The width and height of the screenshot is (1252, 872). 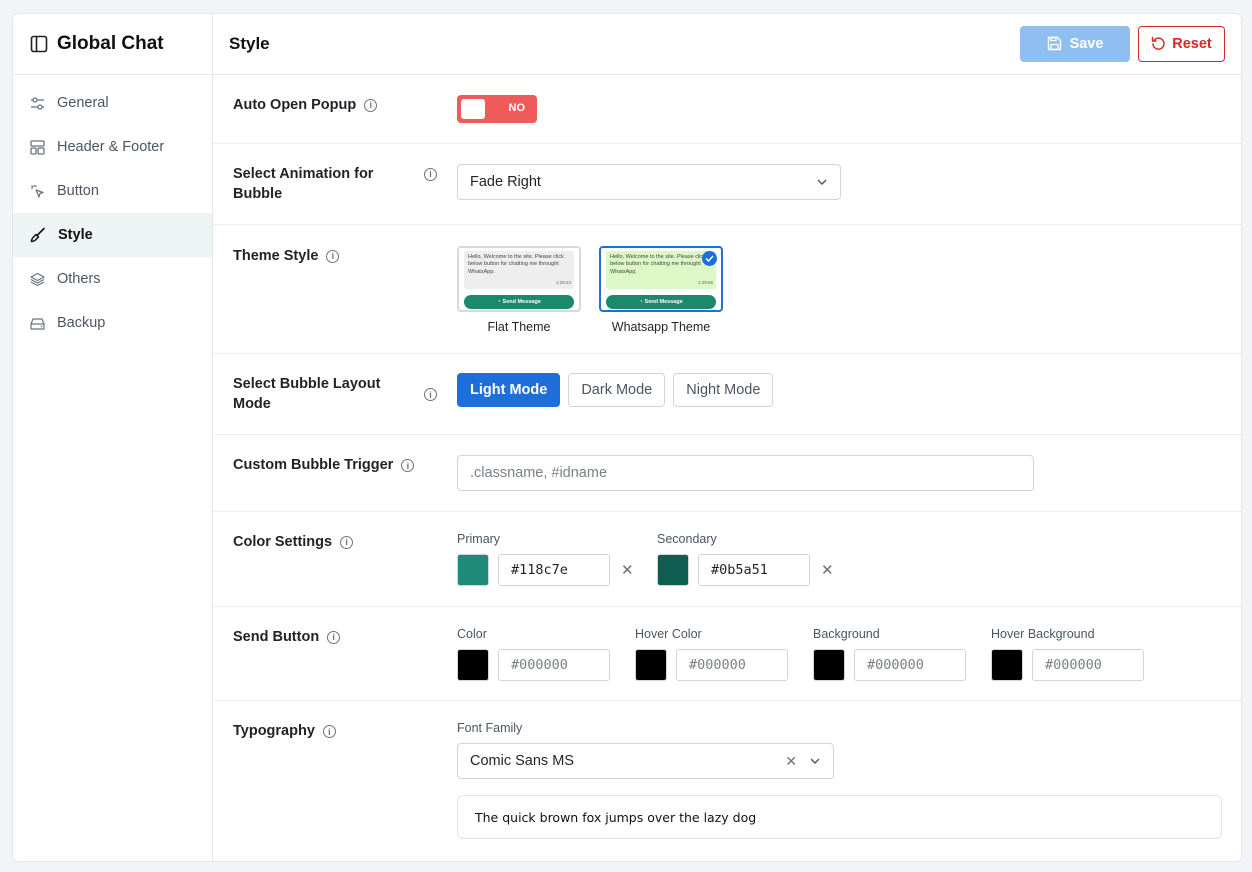 I want to click on secondary-color-swatch, so click(x=673, y=569).